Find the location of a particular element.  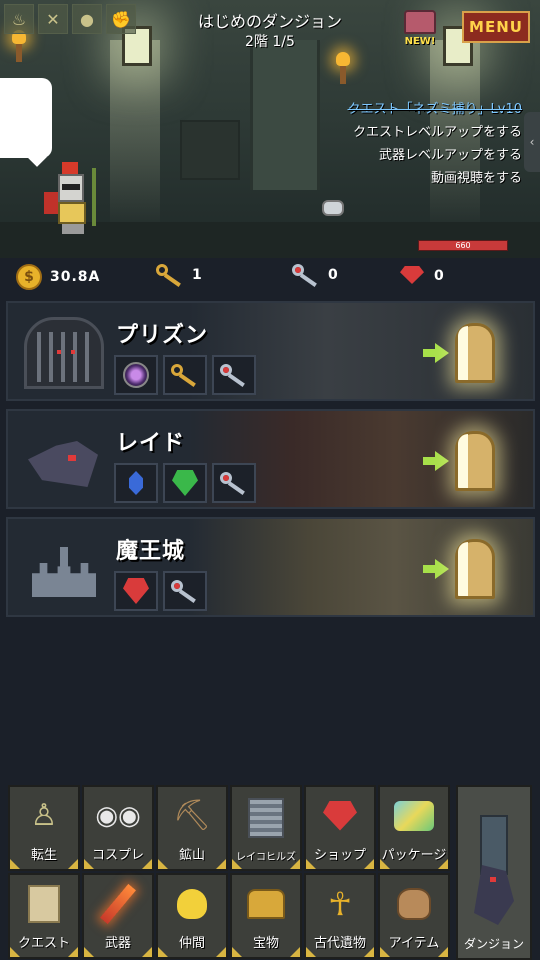

new-badge: NEW! is located at coordinates (420, 41).